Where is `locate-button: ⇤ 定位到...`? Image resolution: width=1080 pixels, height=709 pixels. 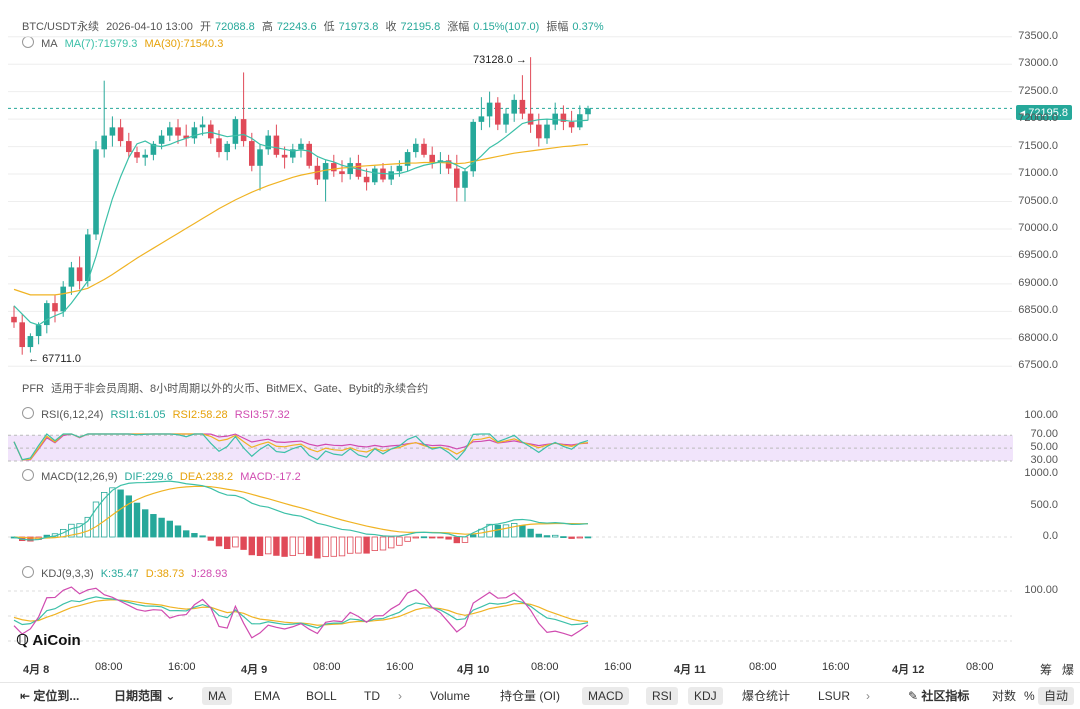 locate-button: ⇤ 定位到... is located at coordinates (49, 696).